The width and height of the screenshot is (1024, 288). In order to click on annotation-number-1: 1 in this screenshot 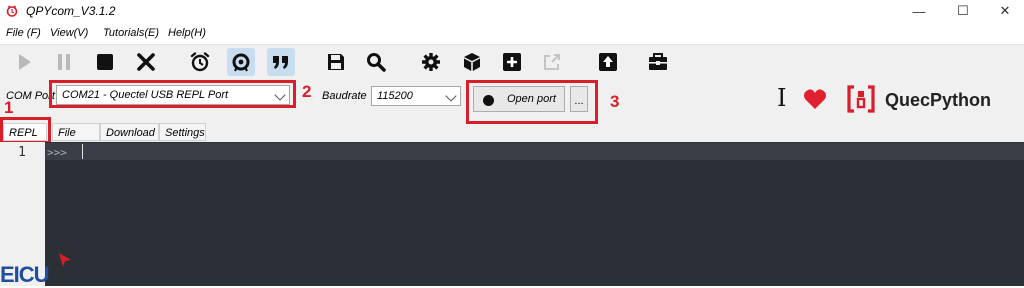, I will do `click(9, 107)`.